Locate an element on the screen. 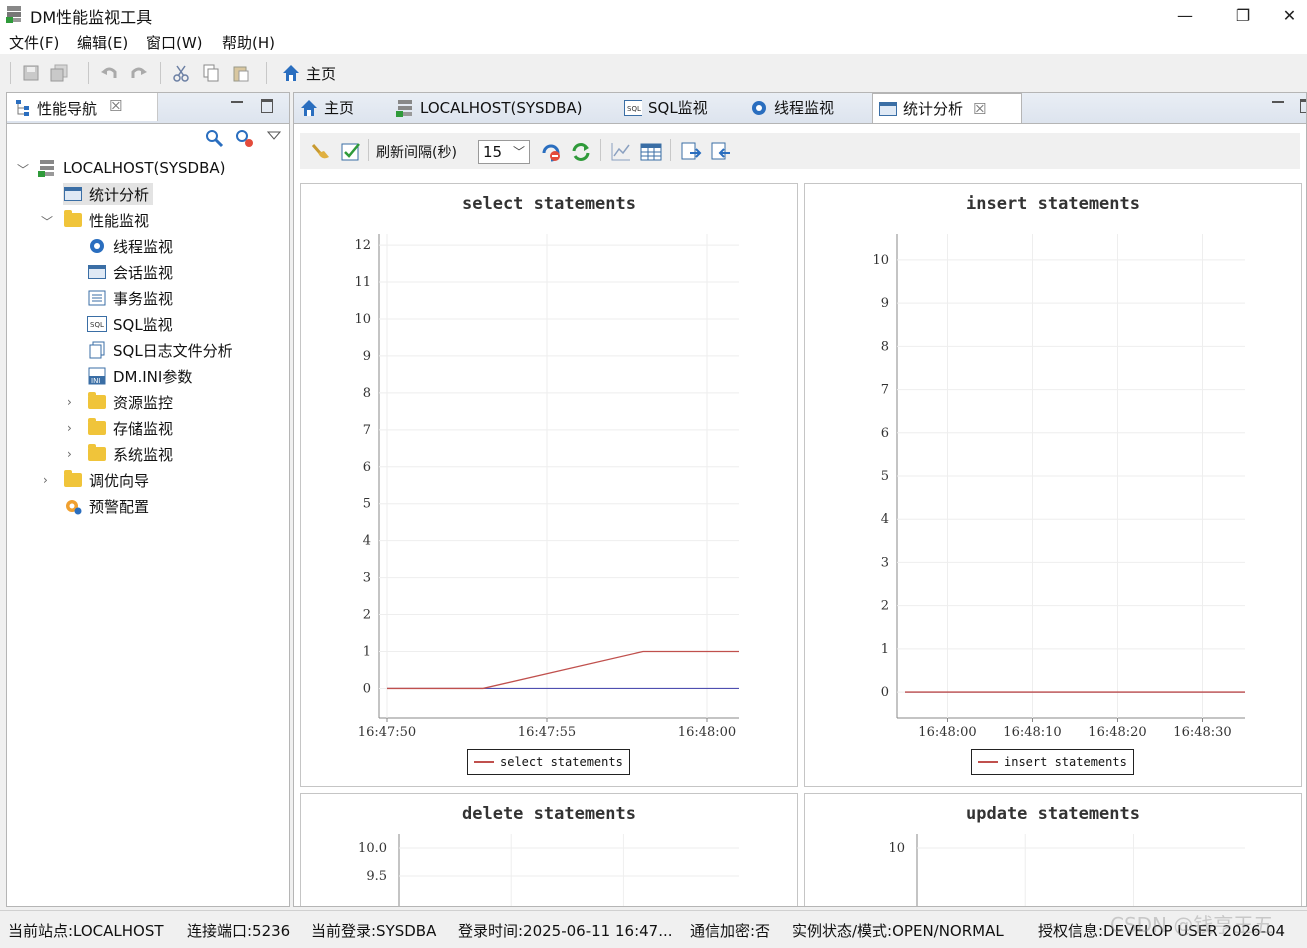 The width and height of the screenshot is (1307, 948). menu-help: 帮助(H) is located at coordinates (248, 42).